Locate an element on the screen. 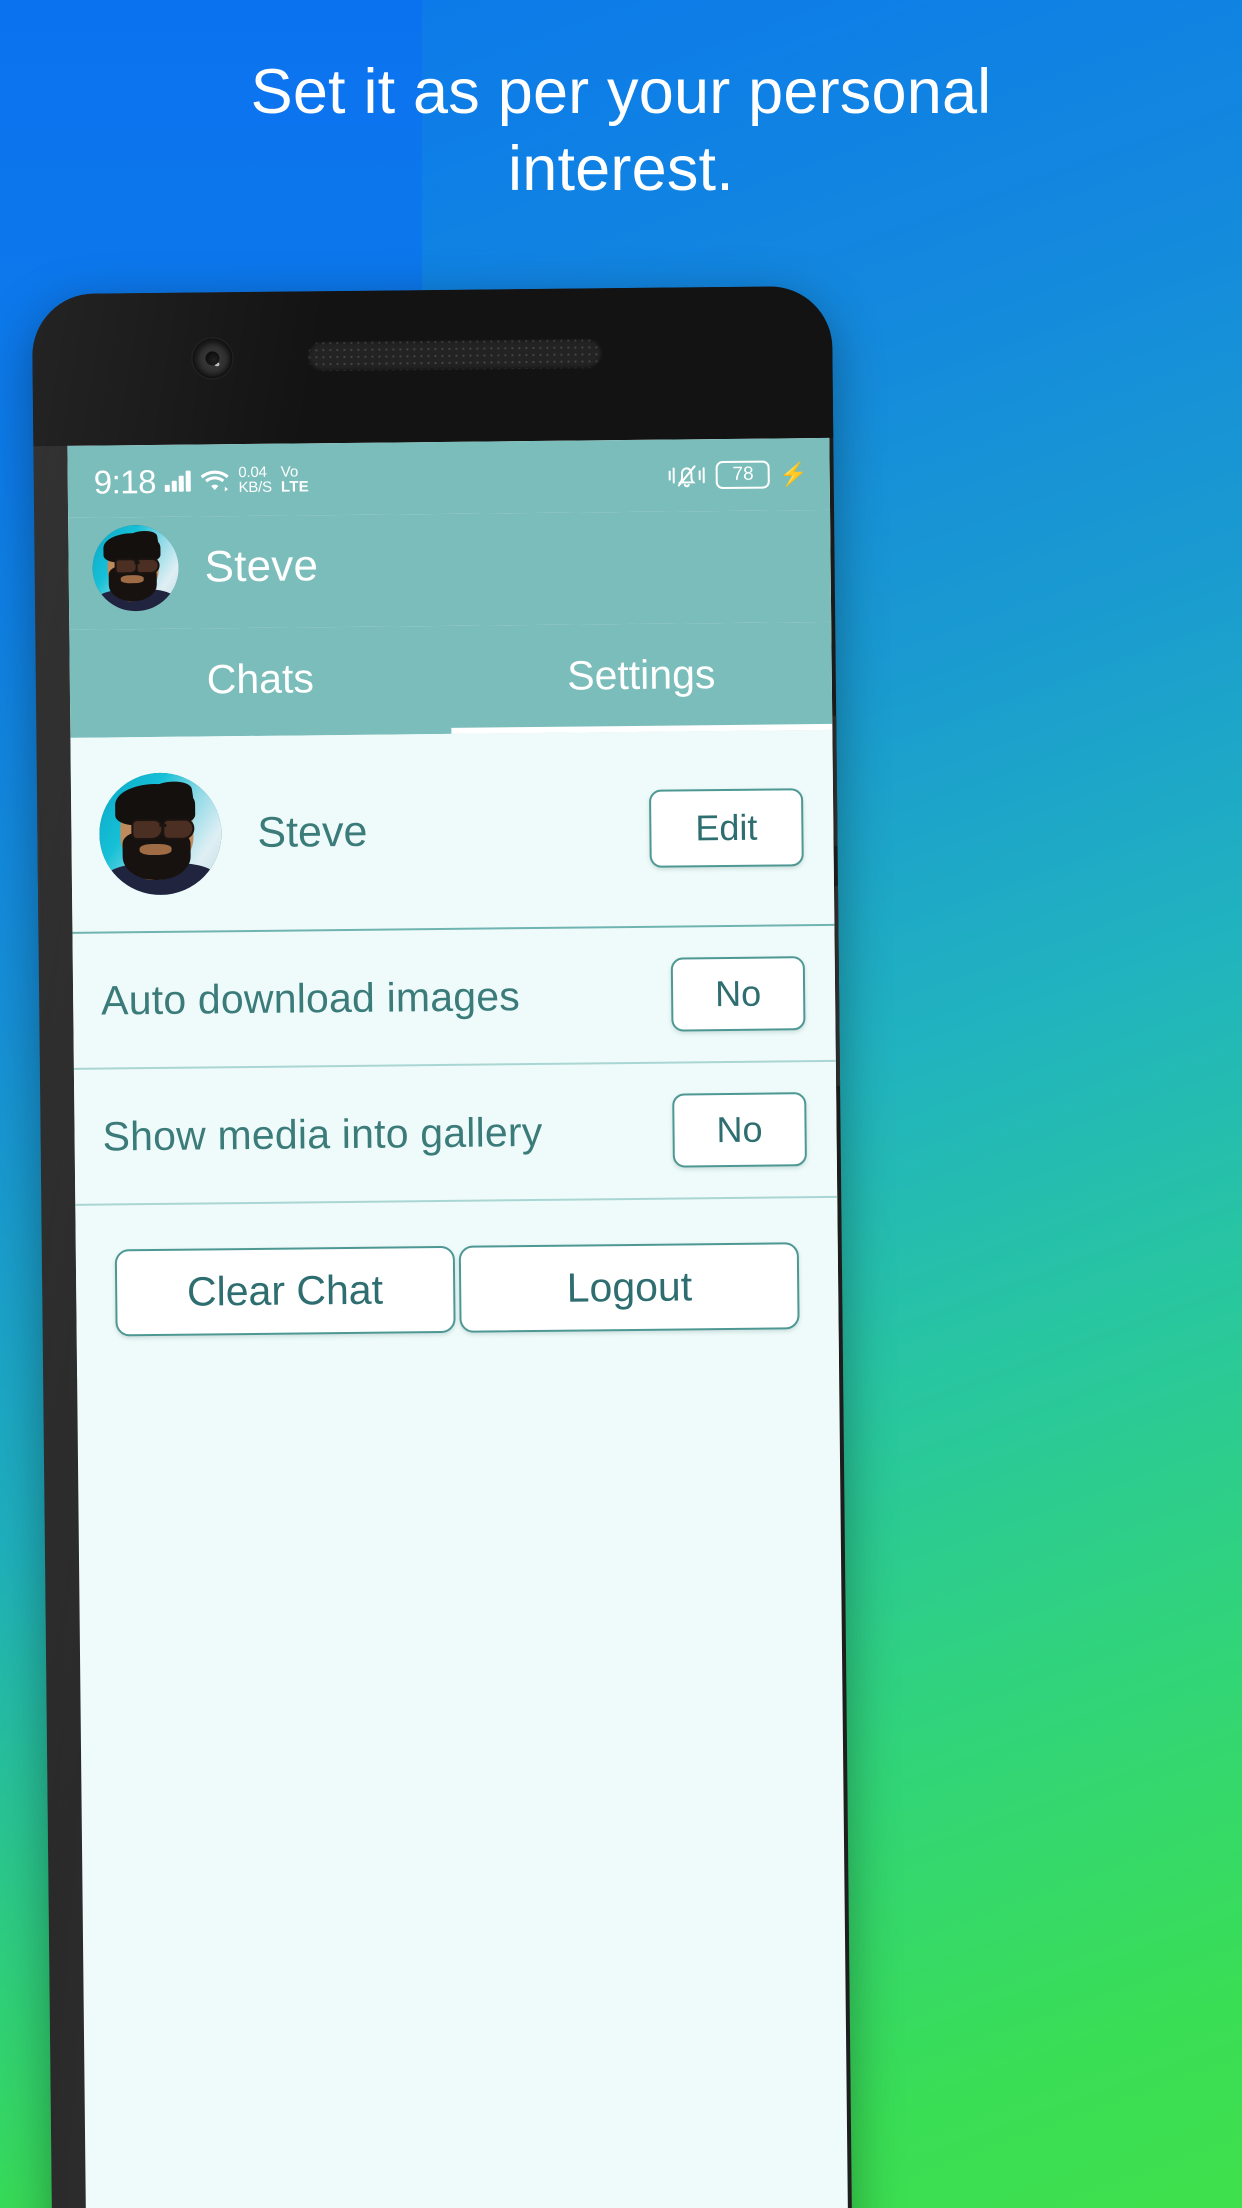  tab-bar: Chats Settings is located at coordinates (451, 679).